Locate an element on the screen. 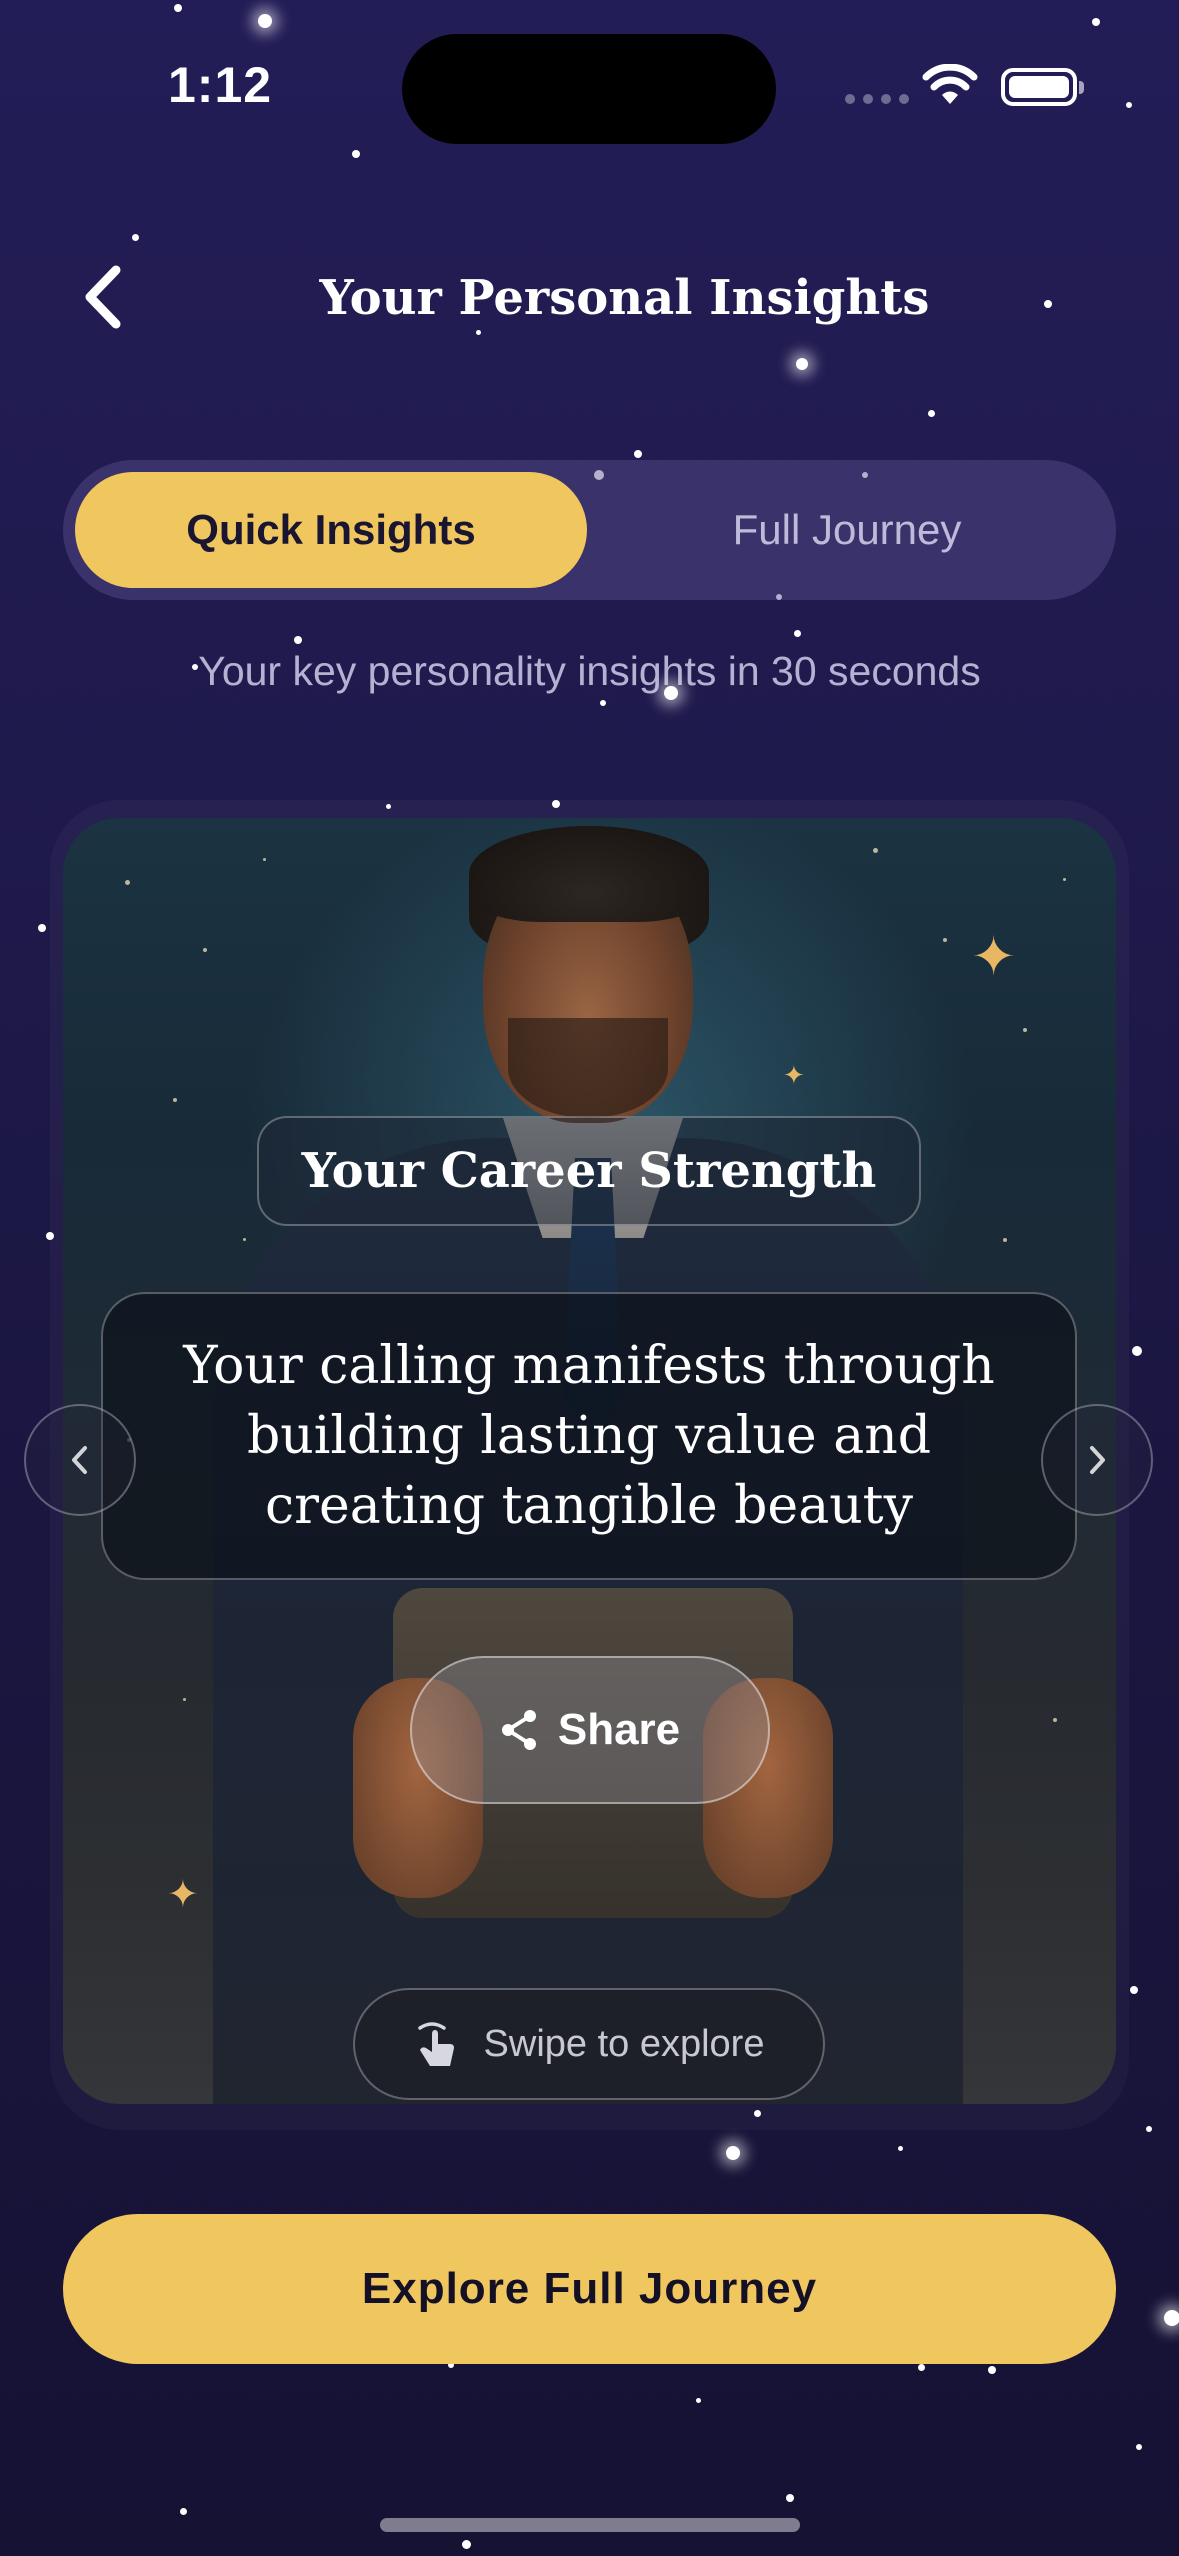 The height and width of the screenshot is (2556, 1179). tab-full-journey: Full Journey is located at coordinates (847, 530).